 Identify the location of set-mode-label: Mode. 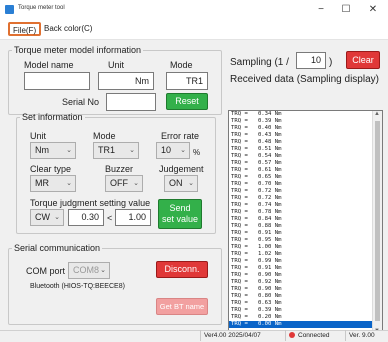
(104, 136).